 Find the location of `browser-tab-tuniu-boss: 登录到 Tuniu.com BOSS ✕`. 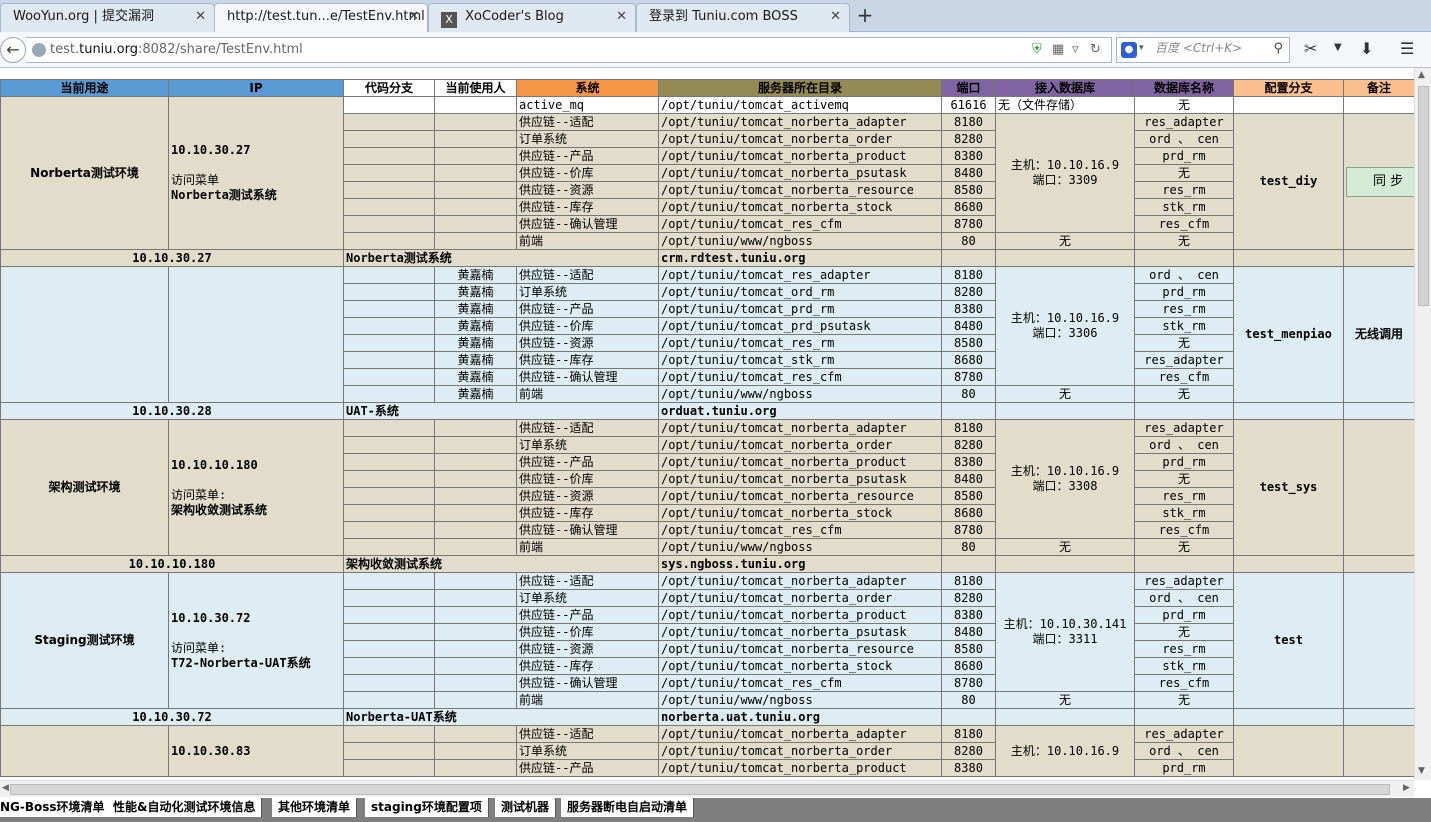

browser-tab-tuniu-boss: 登录到 Tuniu.com BOSS ✕ is located at coordinates (743, 17).